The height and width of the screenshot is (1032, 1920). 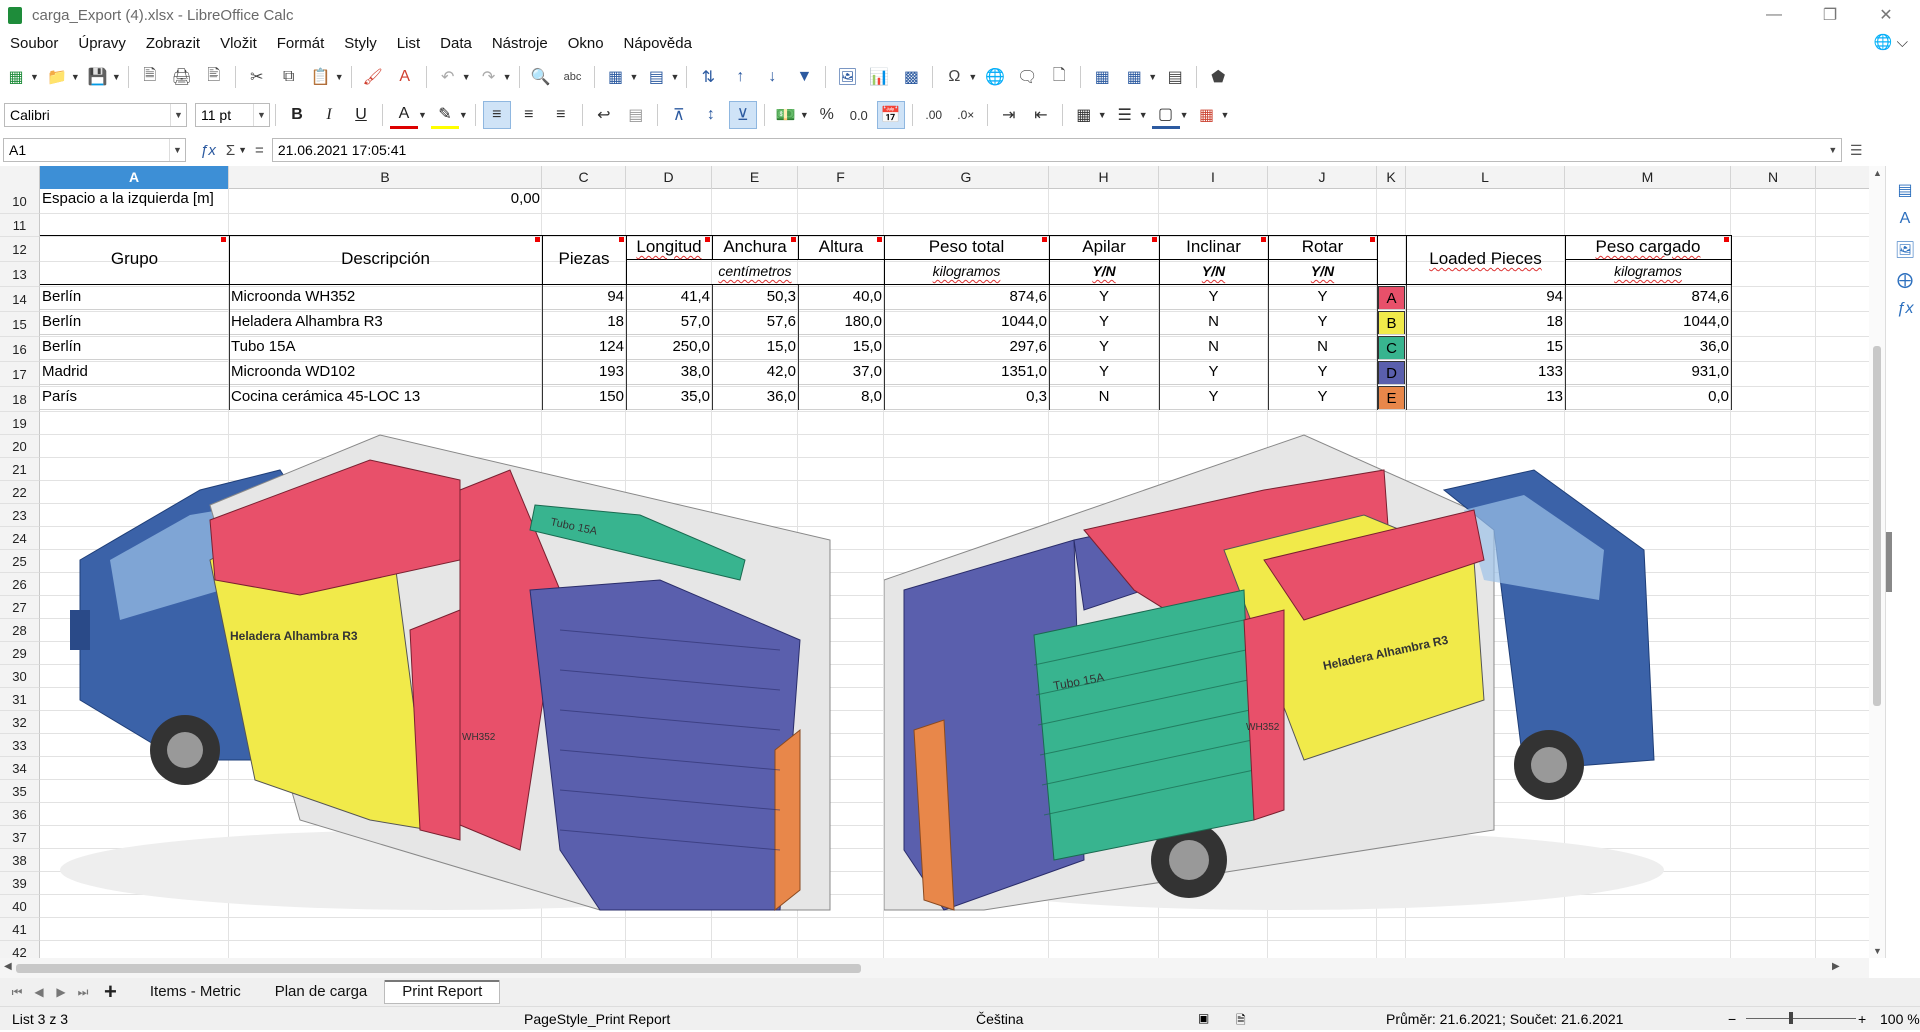 What do you see at coordinates (208, 150) in the screenshot?
I see `function-wizard-icon: ƒx` at bounding box center [208, 150].